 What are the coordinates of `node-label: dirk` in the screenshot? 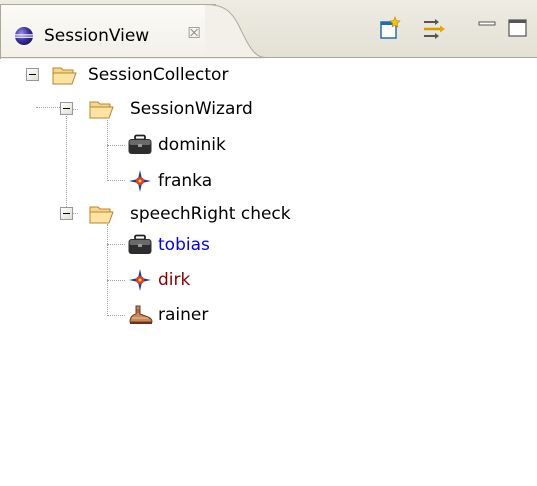 It's located at (174, 280).